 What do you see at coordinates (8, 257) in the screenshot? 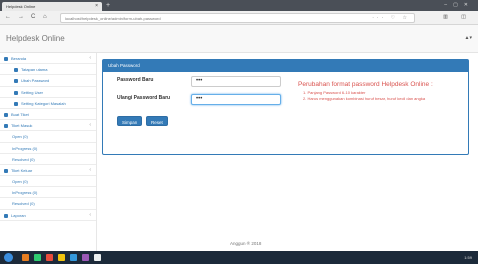
I see `start-button` at bounding box center [8, 257].